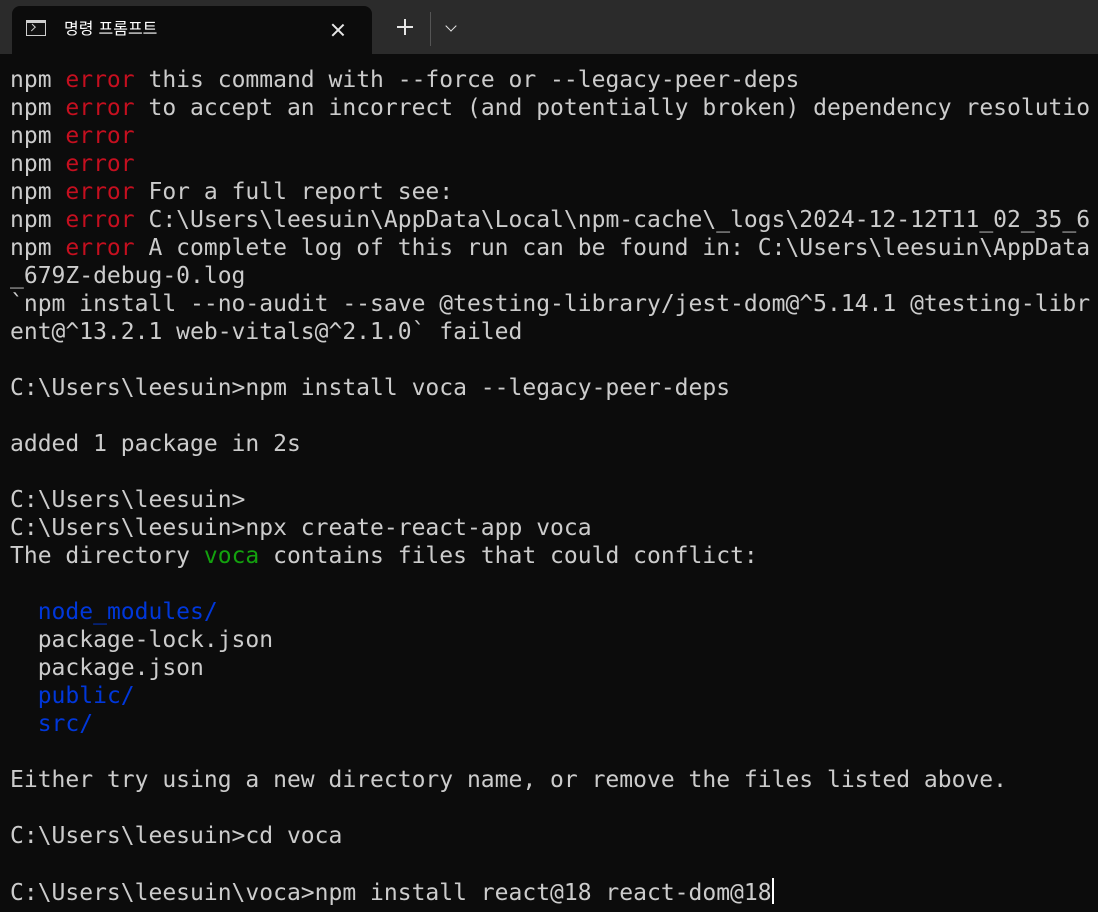  Describe the element at coordinates (451, 27) in the screenshot. I see `chevron-down-icon` at that location.